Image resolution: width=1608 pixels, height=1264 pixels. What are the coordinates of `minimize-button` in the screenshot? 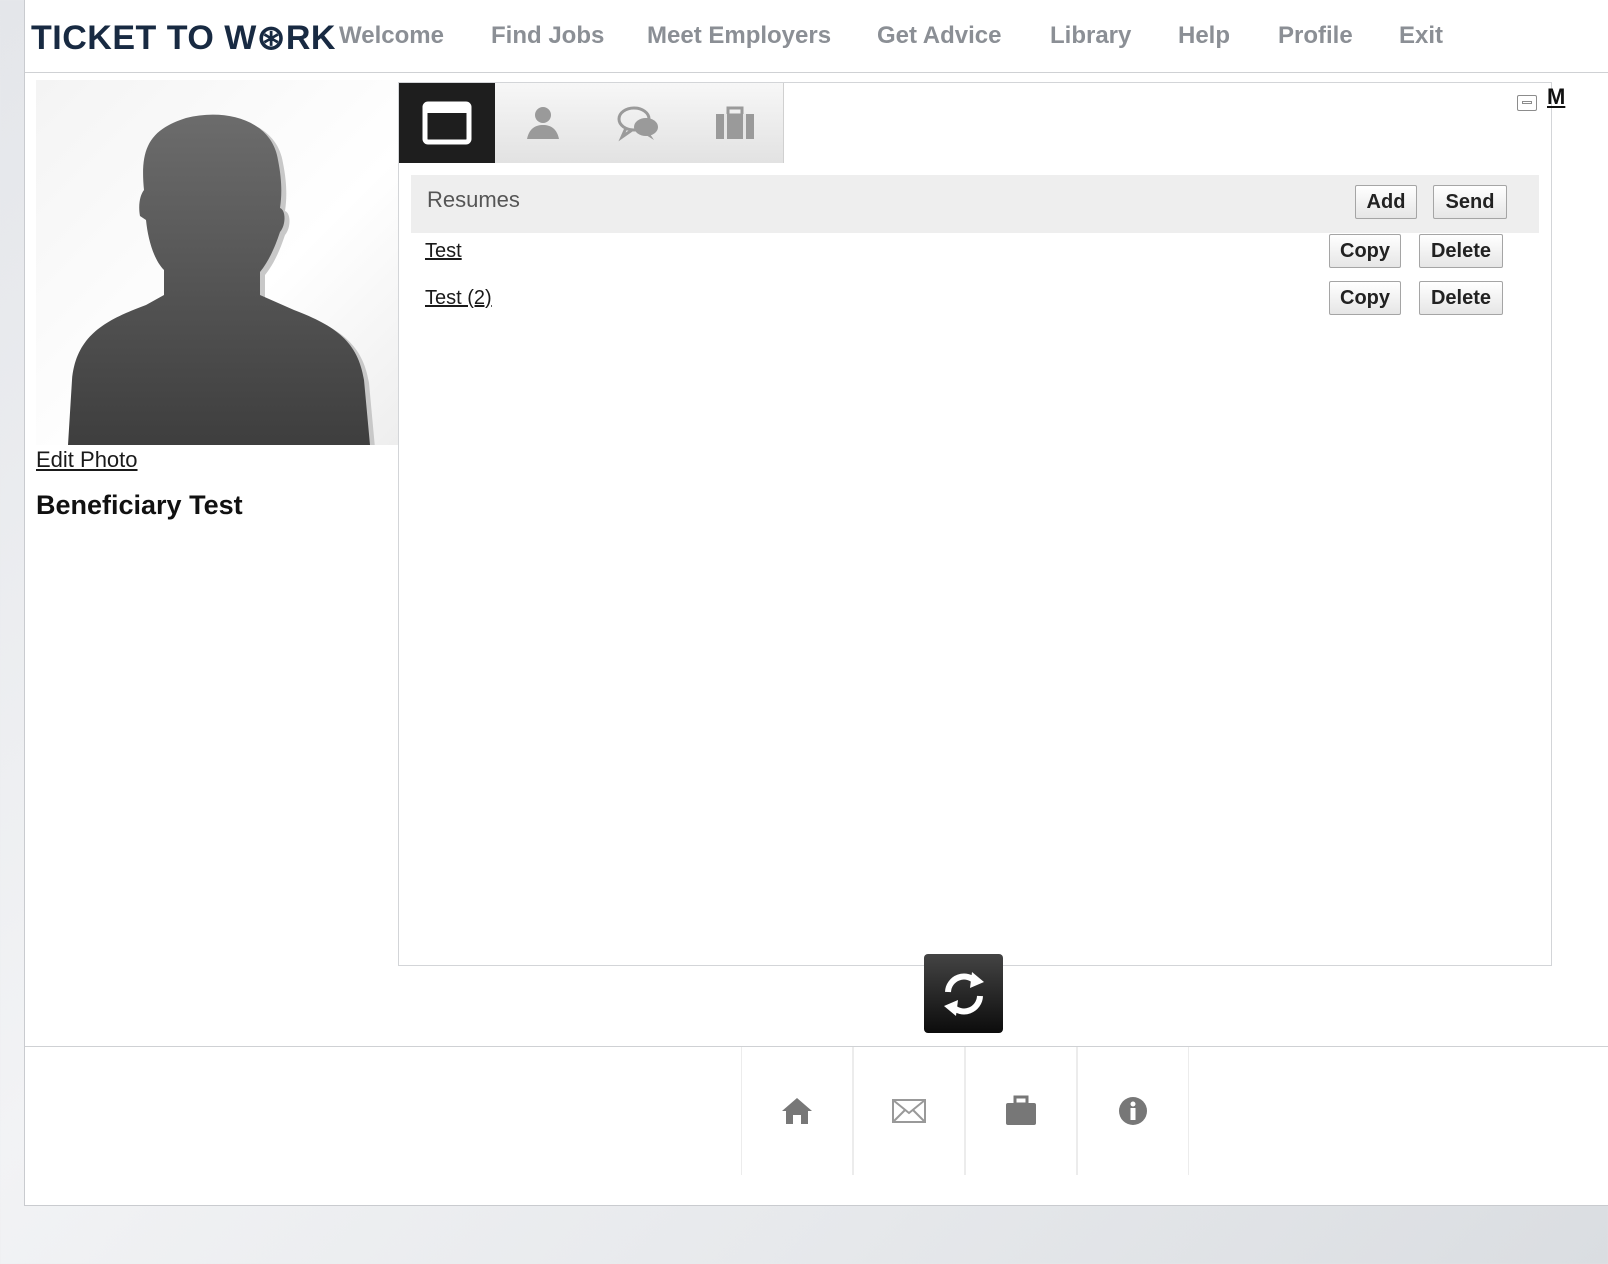 It's located at (1527, 103).